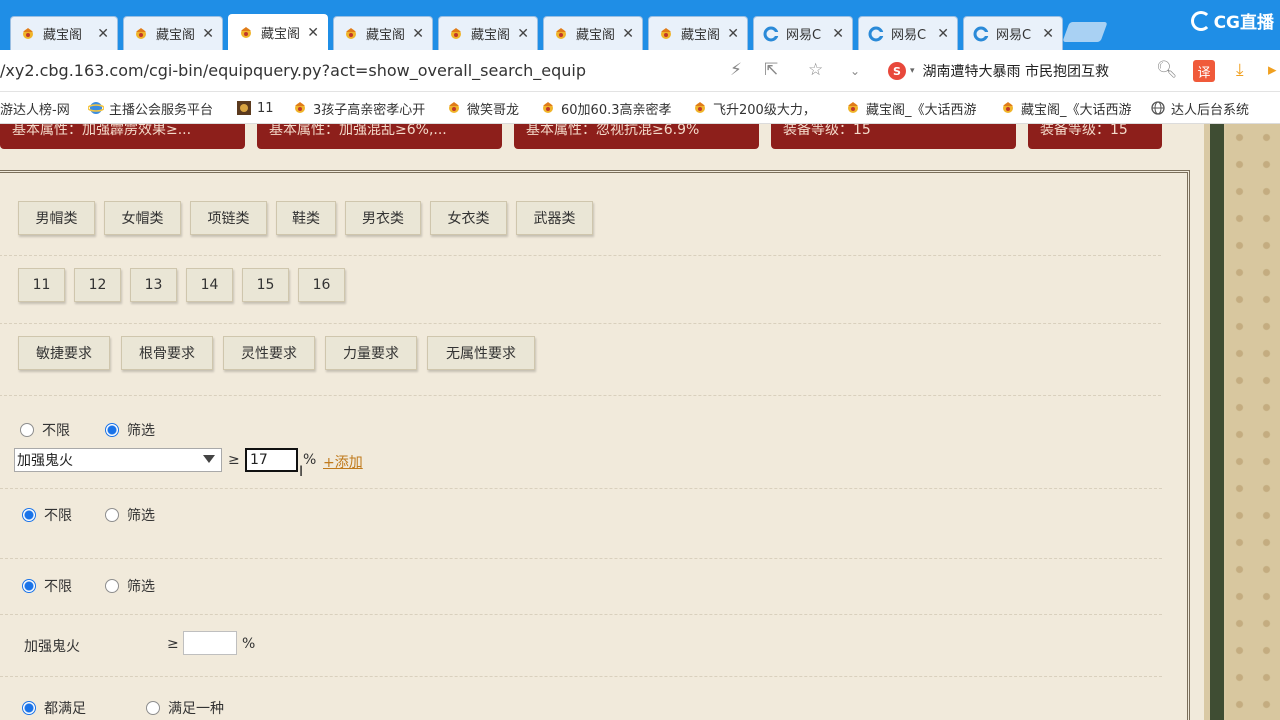 The height and width of the screenshot is (720, 1280). What do you see at coordinates (142, 218) in the screenshot?
I see `category-button: 女帽类` at bounding box center [142, 218].